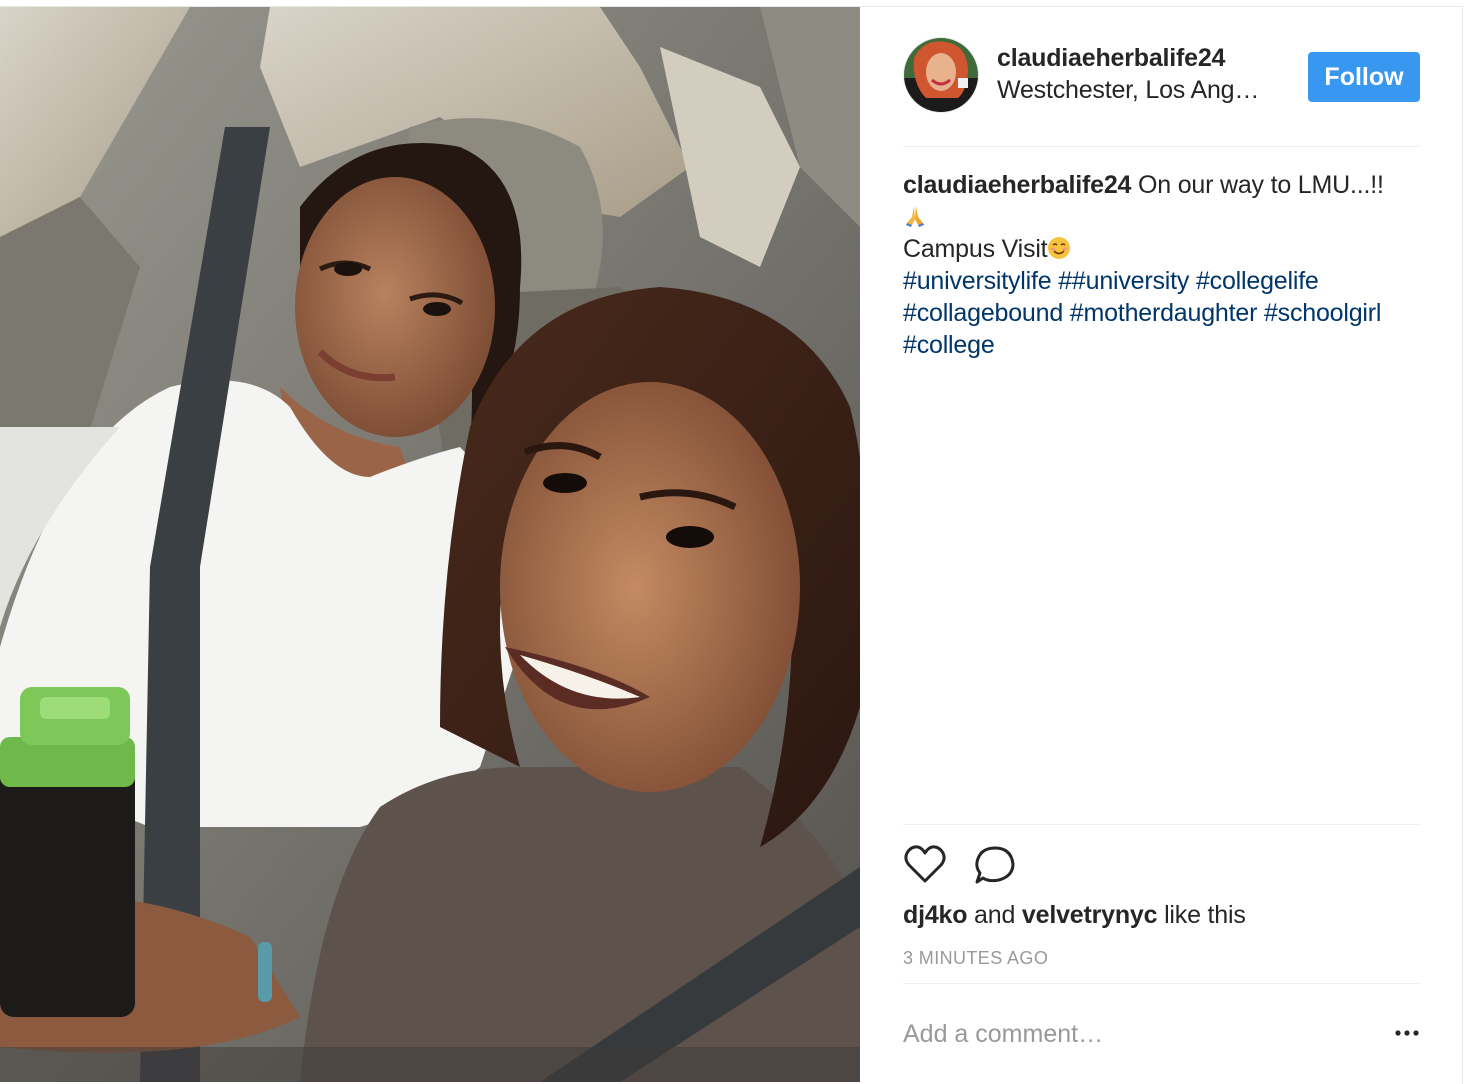 The width and height of the screenshot is (1468, 1084). What do you see at coordinates (1364, 77) in the screenshot?
I see `follow-button: Follow` at bounding box center [1364, 77].